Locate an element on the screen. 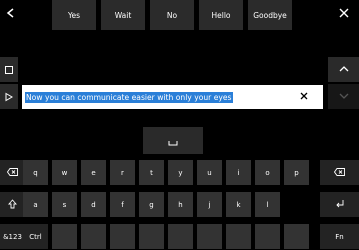  key-l: l is located at coordinates (267, 204).